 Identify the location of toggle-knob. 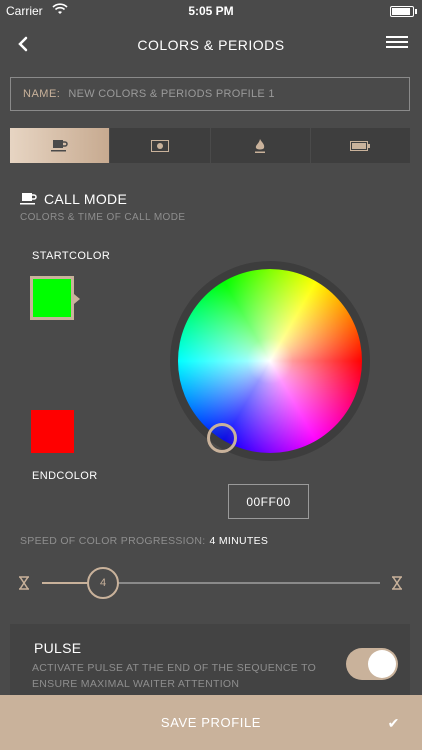
(382, 664).